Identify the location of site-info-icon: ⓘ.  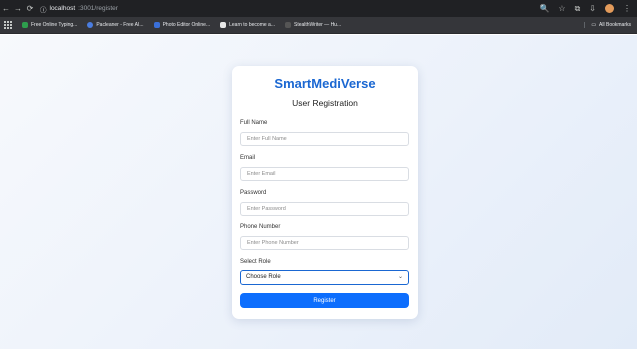
(43, 9).